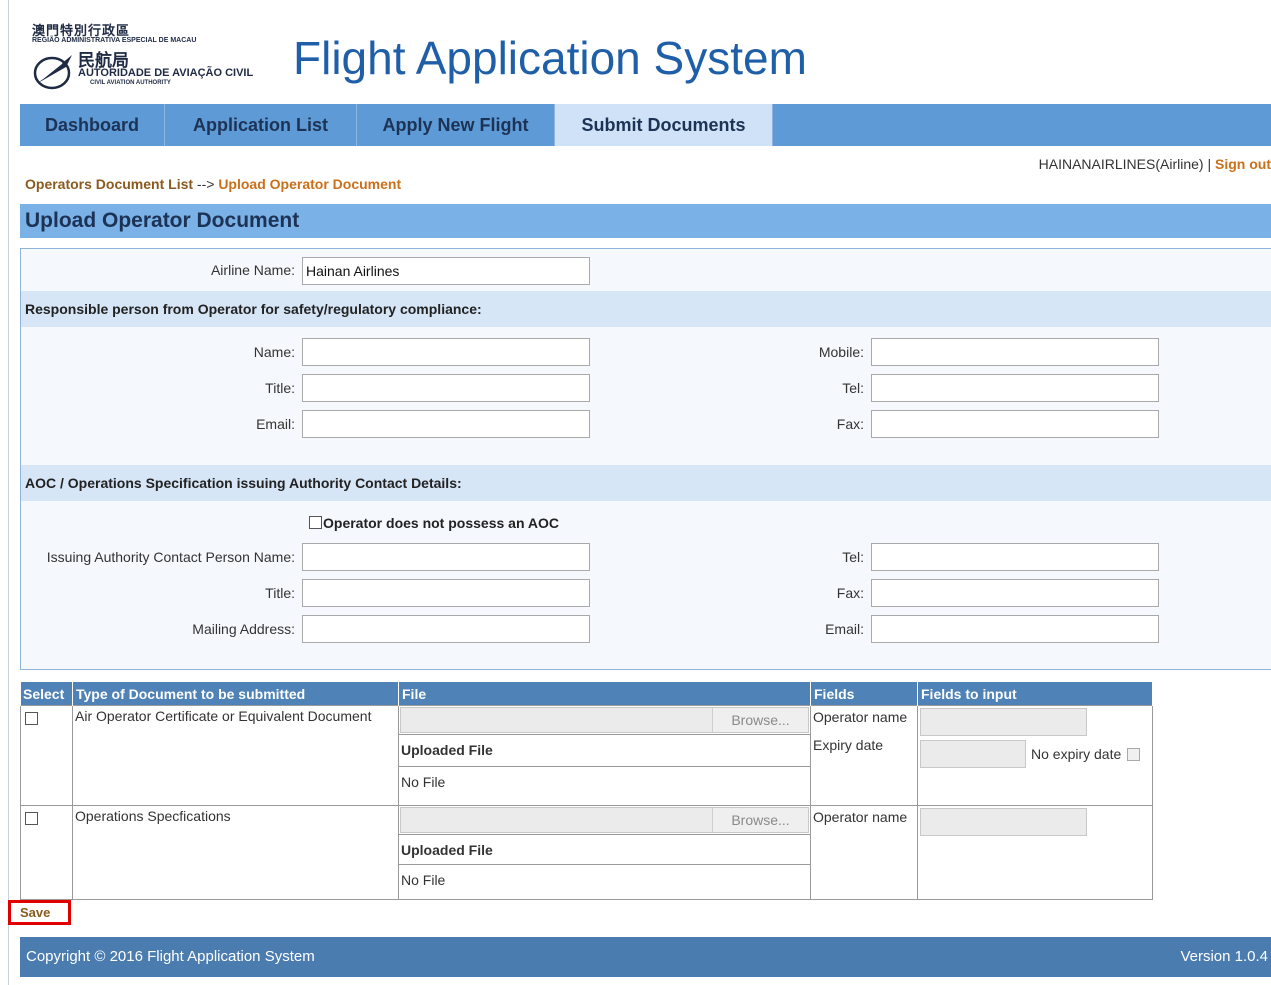 The image size is (1271, 985). I want to click on mobile-label: Mobile:, so click(841, 352).